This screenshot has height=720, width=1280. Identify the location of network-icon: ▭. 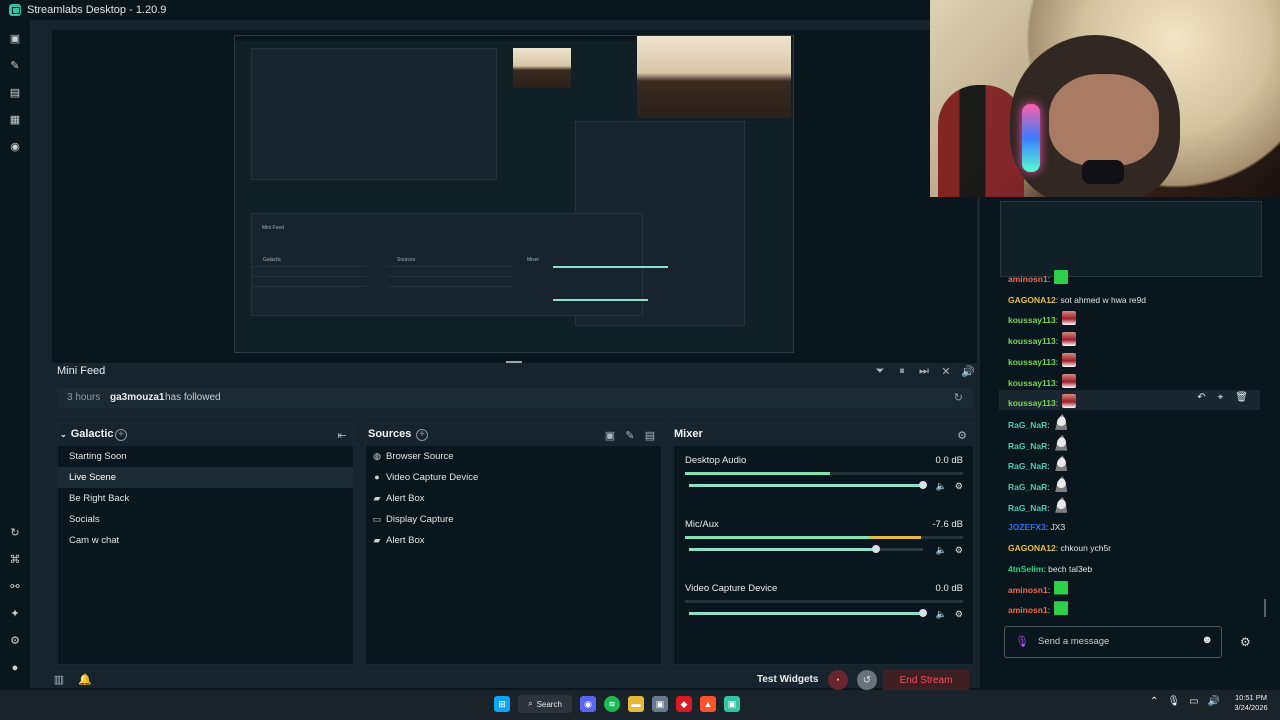
(1193, 701).